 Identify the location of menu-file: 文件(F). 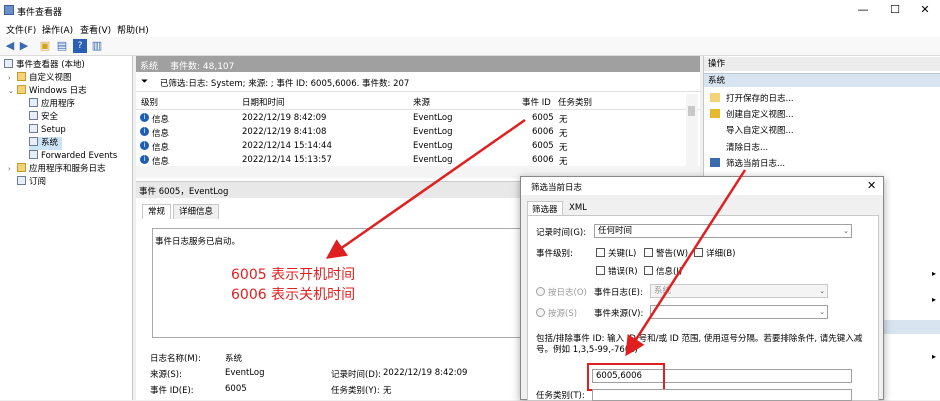
(21, 29).